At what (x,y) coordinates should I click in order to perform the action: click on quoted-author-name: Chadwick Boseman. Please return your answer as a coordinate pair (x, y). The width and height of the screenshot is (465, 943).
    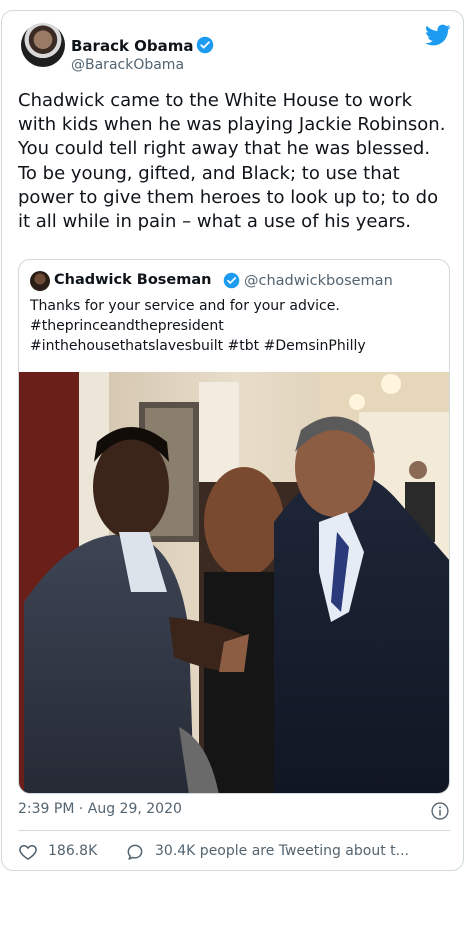
    Looking at the image, I should click on (133, 280).